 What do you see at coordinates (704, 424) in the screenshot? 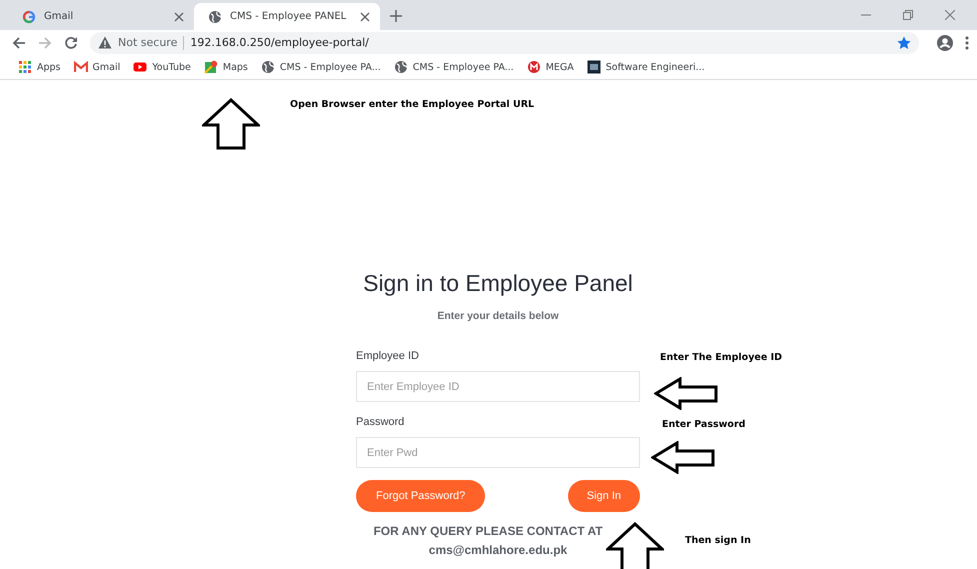
I see `annotation-text: Enter Password` at bounding box center [704, 424].